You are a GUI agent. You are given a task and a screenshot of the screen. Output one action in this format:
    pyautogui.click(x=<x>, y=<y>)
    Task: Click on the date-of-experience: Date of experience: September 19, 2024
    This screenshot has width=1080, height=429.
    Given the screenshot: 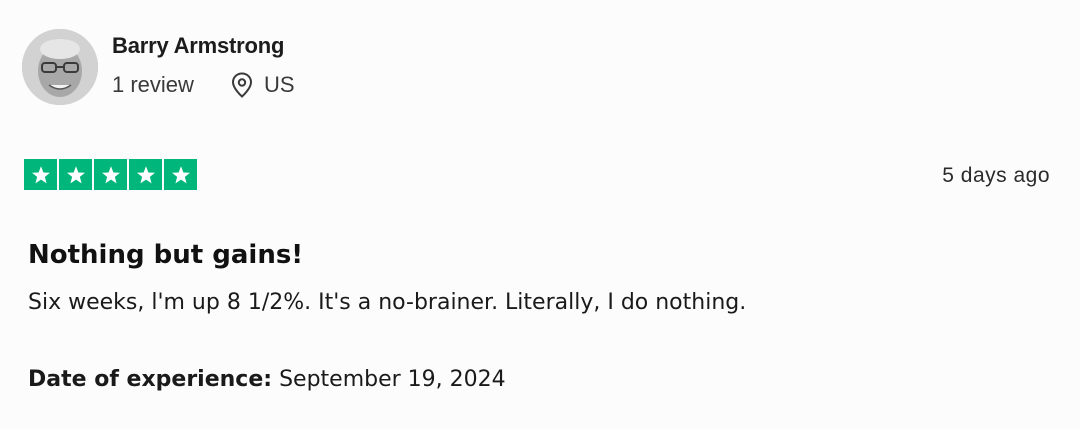 What is the action you would take?
    pyautogui.click(x=267, y=379)
    